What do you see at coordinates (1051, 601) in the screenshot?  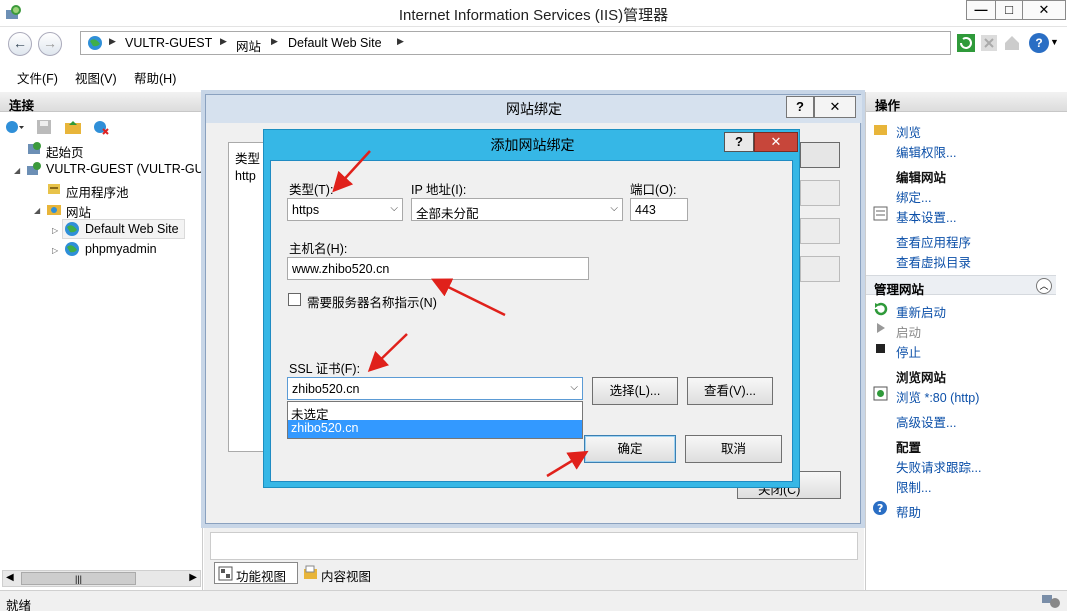 I see `network-status-icon` at bounding box center [1051, 601].